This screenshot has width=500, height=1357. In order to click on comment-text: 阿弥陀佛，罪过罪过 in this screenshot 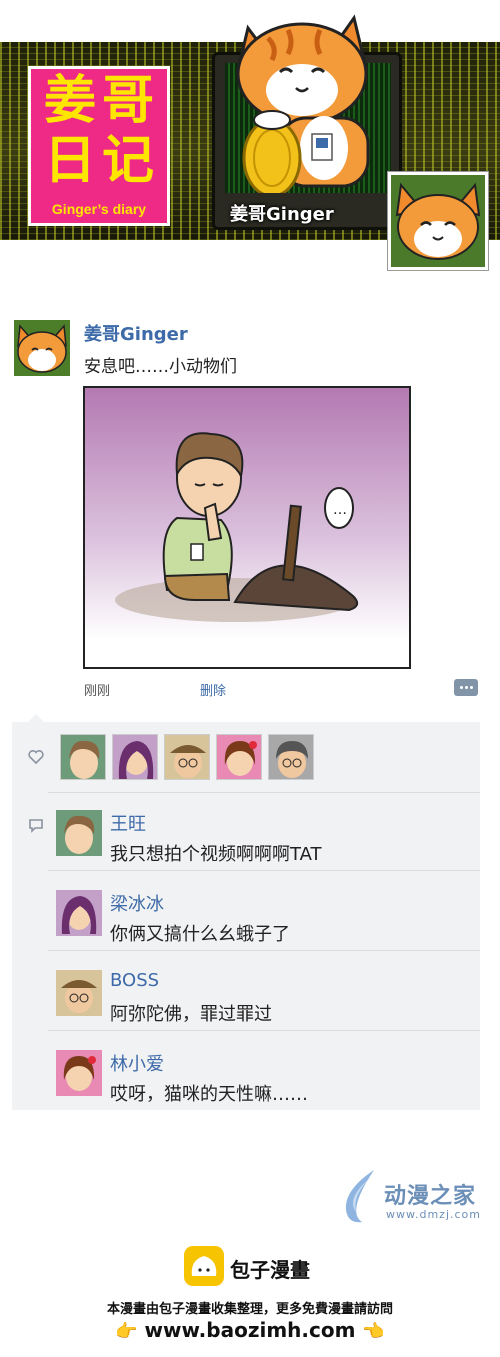, I will do `click(191, 1014)`.